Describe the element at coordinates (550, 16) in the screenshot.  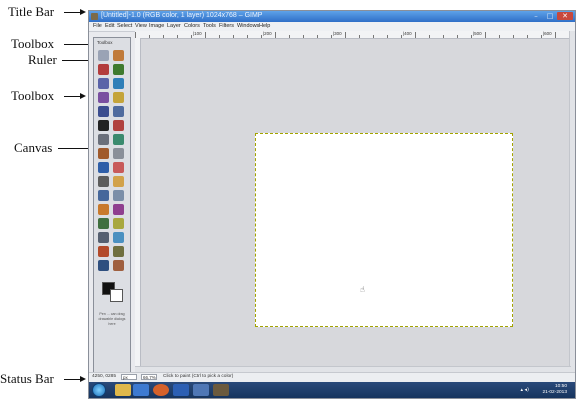
I see `maximize-icon: □` at that location.